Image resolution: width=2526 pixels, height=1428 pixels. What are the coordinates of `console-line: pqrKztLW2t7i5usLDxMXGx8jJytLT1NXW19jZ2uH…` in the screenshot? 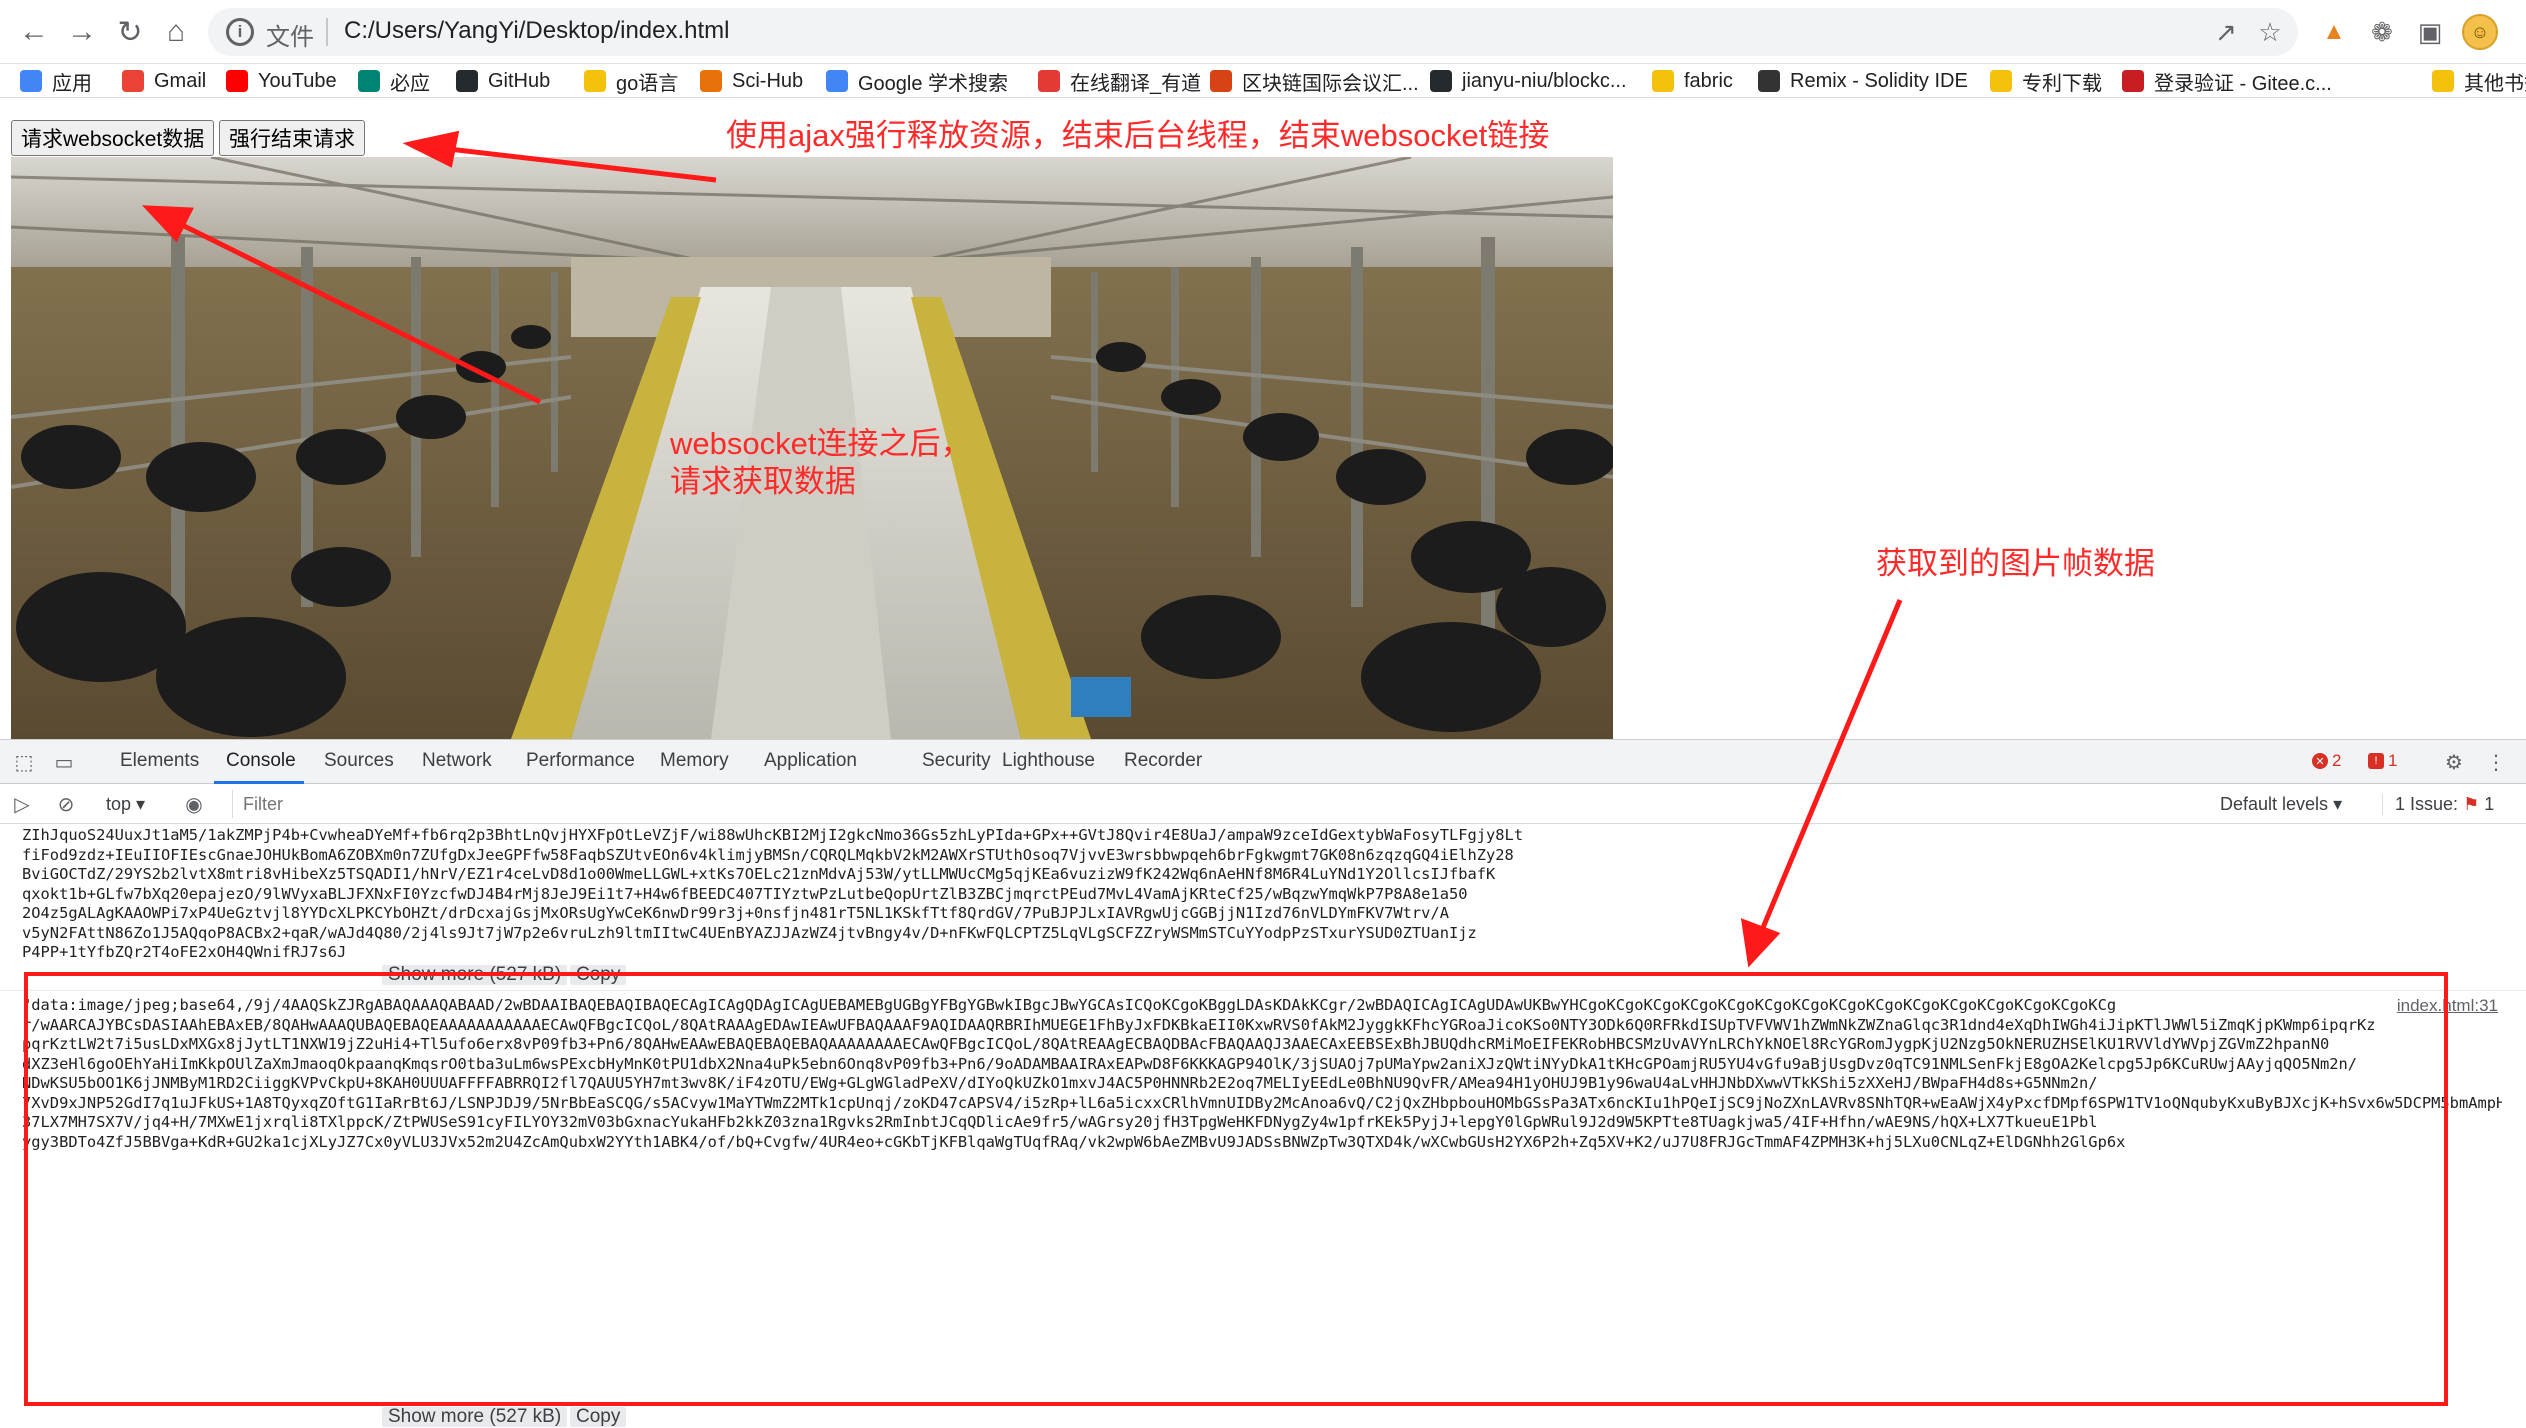 It's located at (1176, 1044).